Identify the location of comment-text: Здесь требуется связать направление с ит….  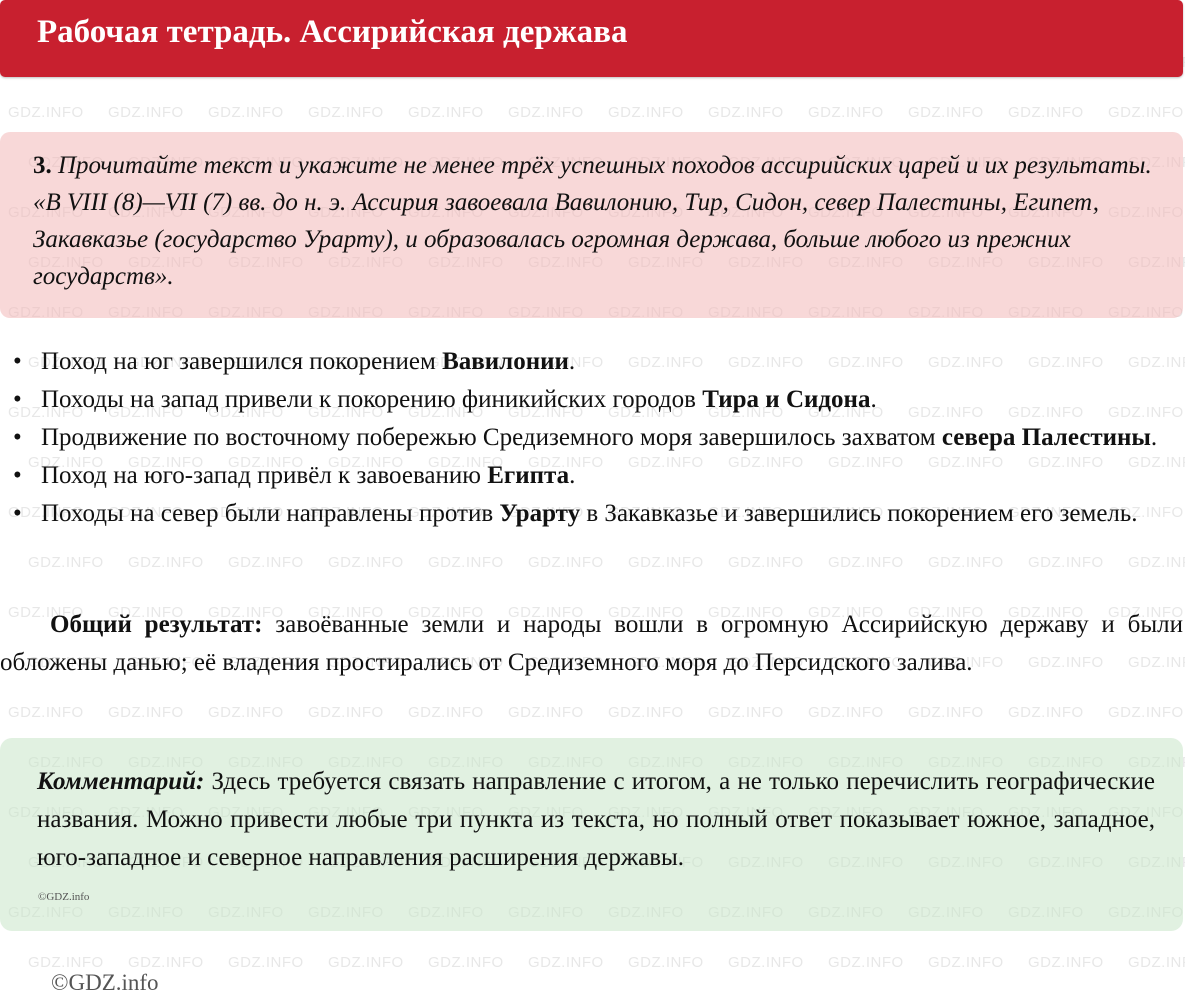
(596, 819).